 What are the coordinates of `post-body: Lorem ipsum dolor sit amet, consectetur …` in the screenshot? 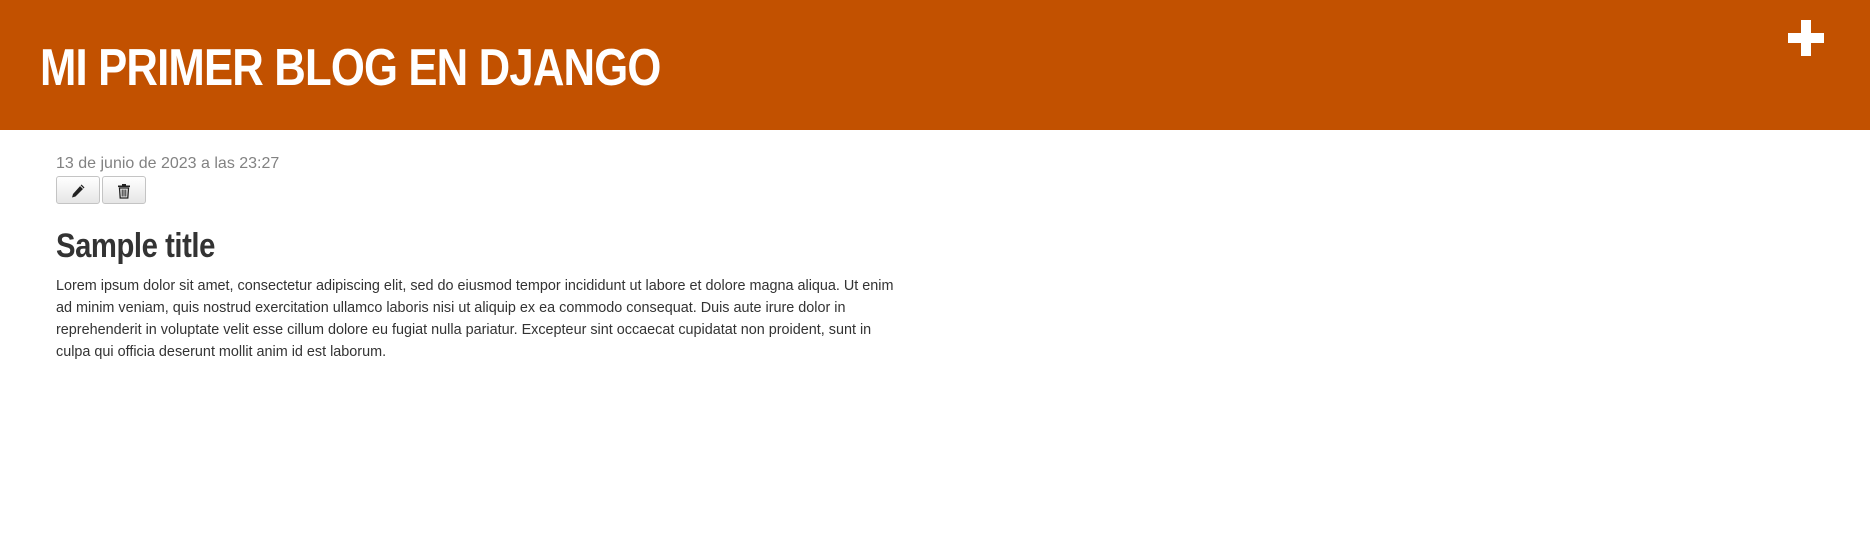 It's located at (475, 319).